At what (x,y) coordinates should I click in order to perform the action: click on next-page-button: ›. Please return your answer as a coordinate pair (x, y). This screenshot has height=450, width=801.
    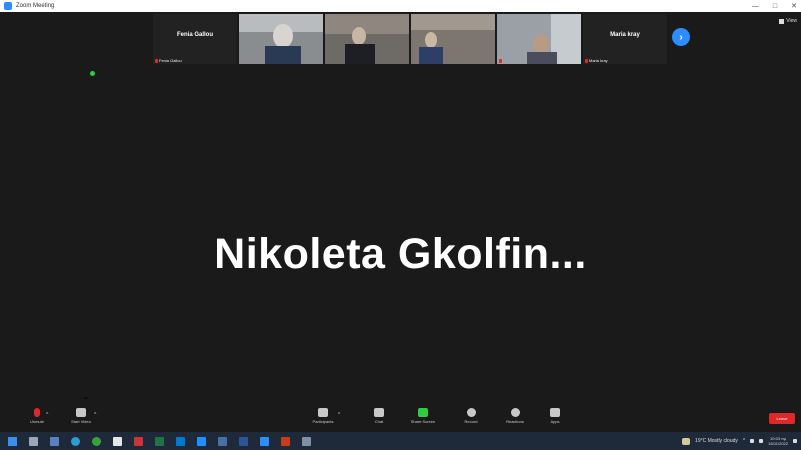
    Looking at the image, I should click on (681, 37).